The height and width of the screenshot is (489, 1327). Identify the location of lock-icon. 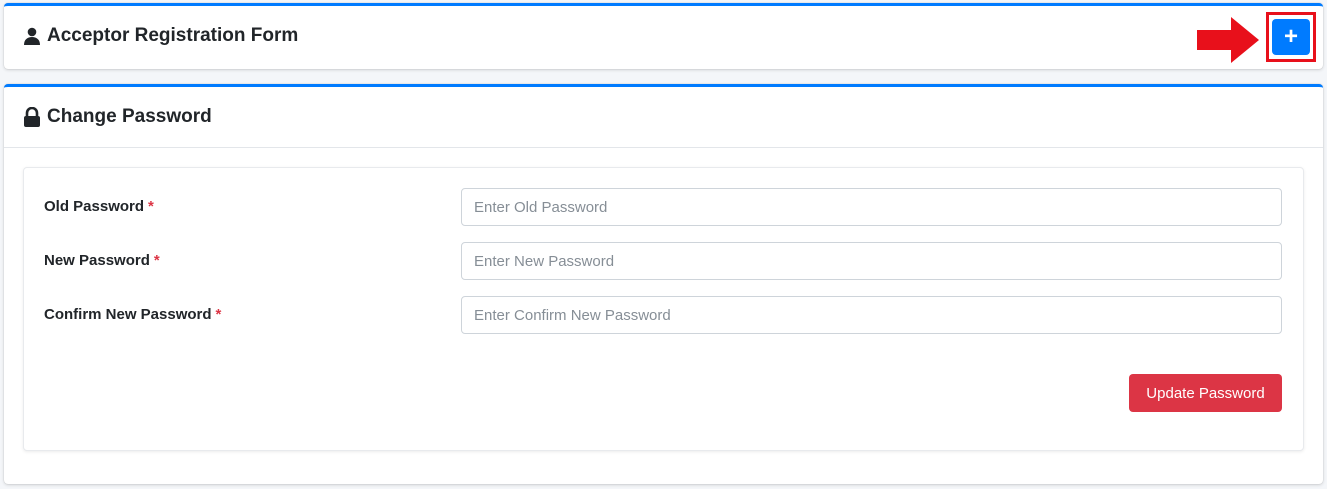
(32, 117).